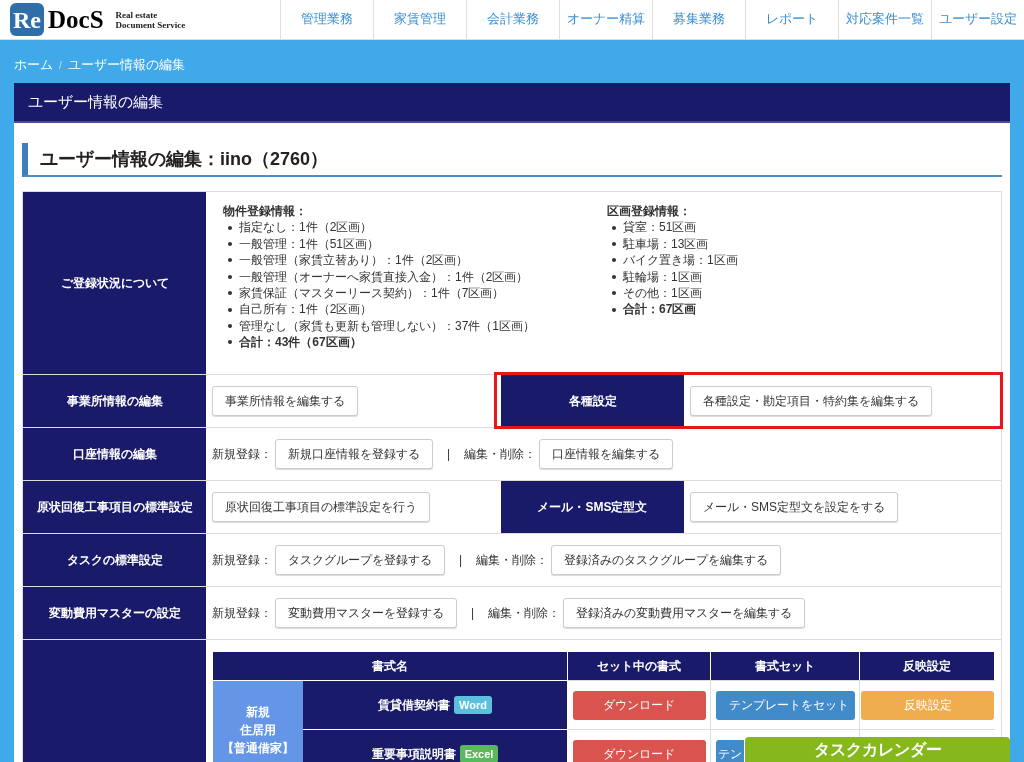 The width and height of the screenshot is (1024, 762). Describe the element at coordinates (387, 326) in the screenshot. I see `list-item: 管理なし（家賃も更新も管理しない）：37件（1区画）` at that location.